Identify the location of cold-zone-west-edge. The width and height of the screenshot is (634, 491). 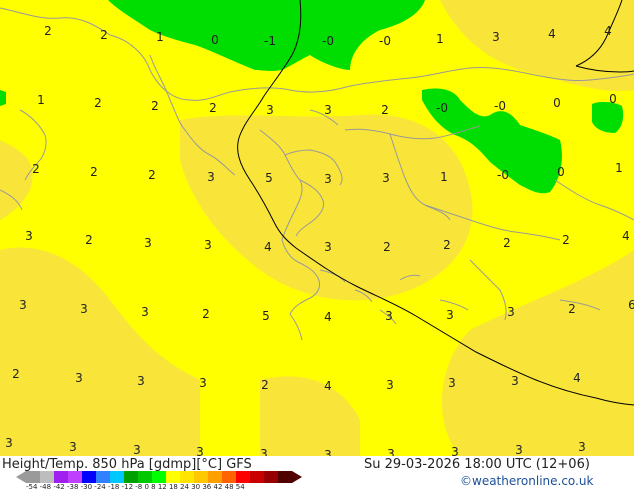
(3, 98).